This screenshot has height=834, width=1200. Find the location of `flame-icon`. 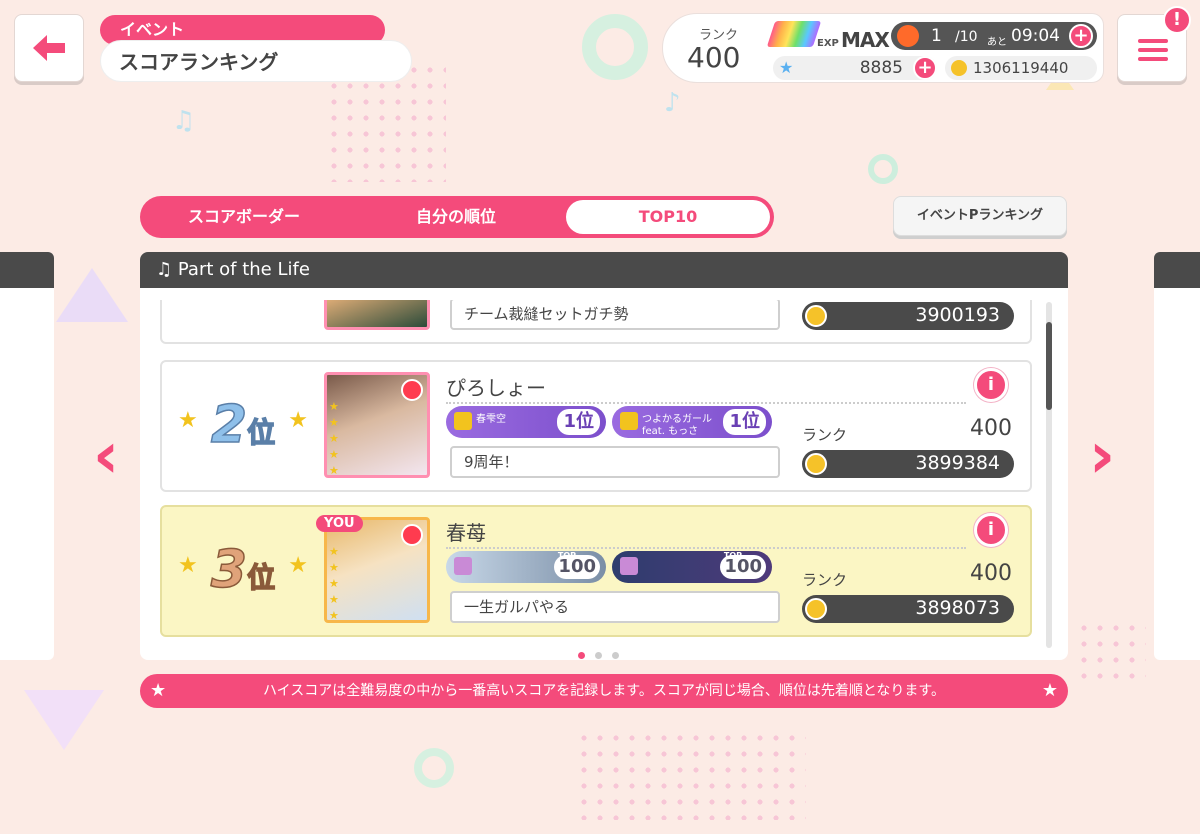

flame-icon is located at coordinates (908, 36).